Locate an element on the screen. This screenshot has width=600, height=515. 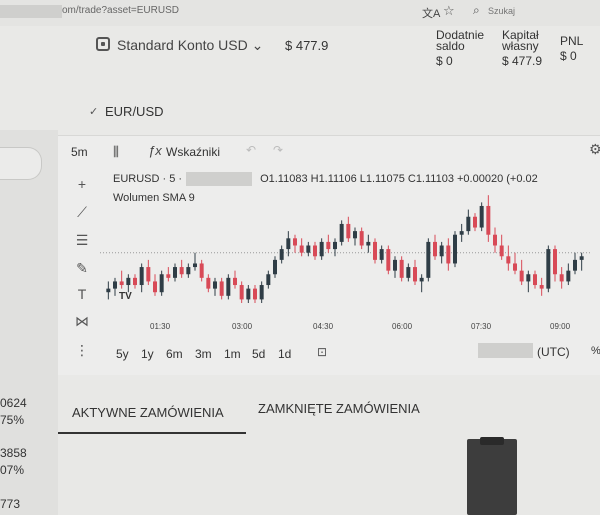
crosshair-icon: + is located at coordinates (82, 184).